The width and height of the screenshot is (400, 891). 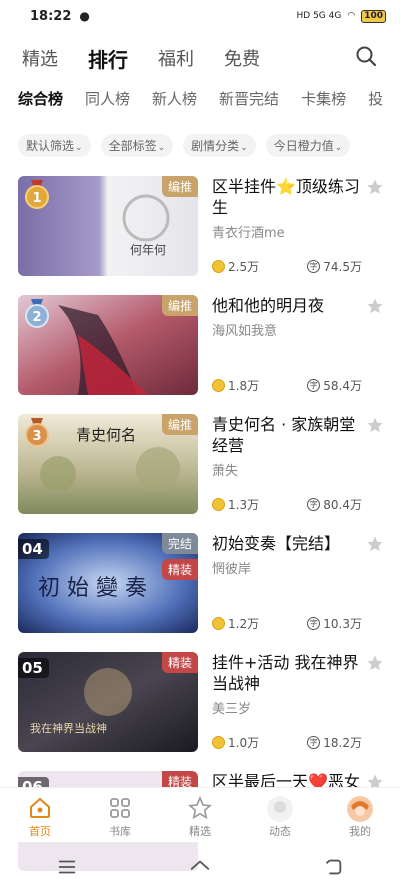 I want to click on cover-image: 2 编推, so click(x=108, y=345).